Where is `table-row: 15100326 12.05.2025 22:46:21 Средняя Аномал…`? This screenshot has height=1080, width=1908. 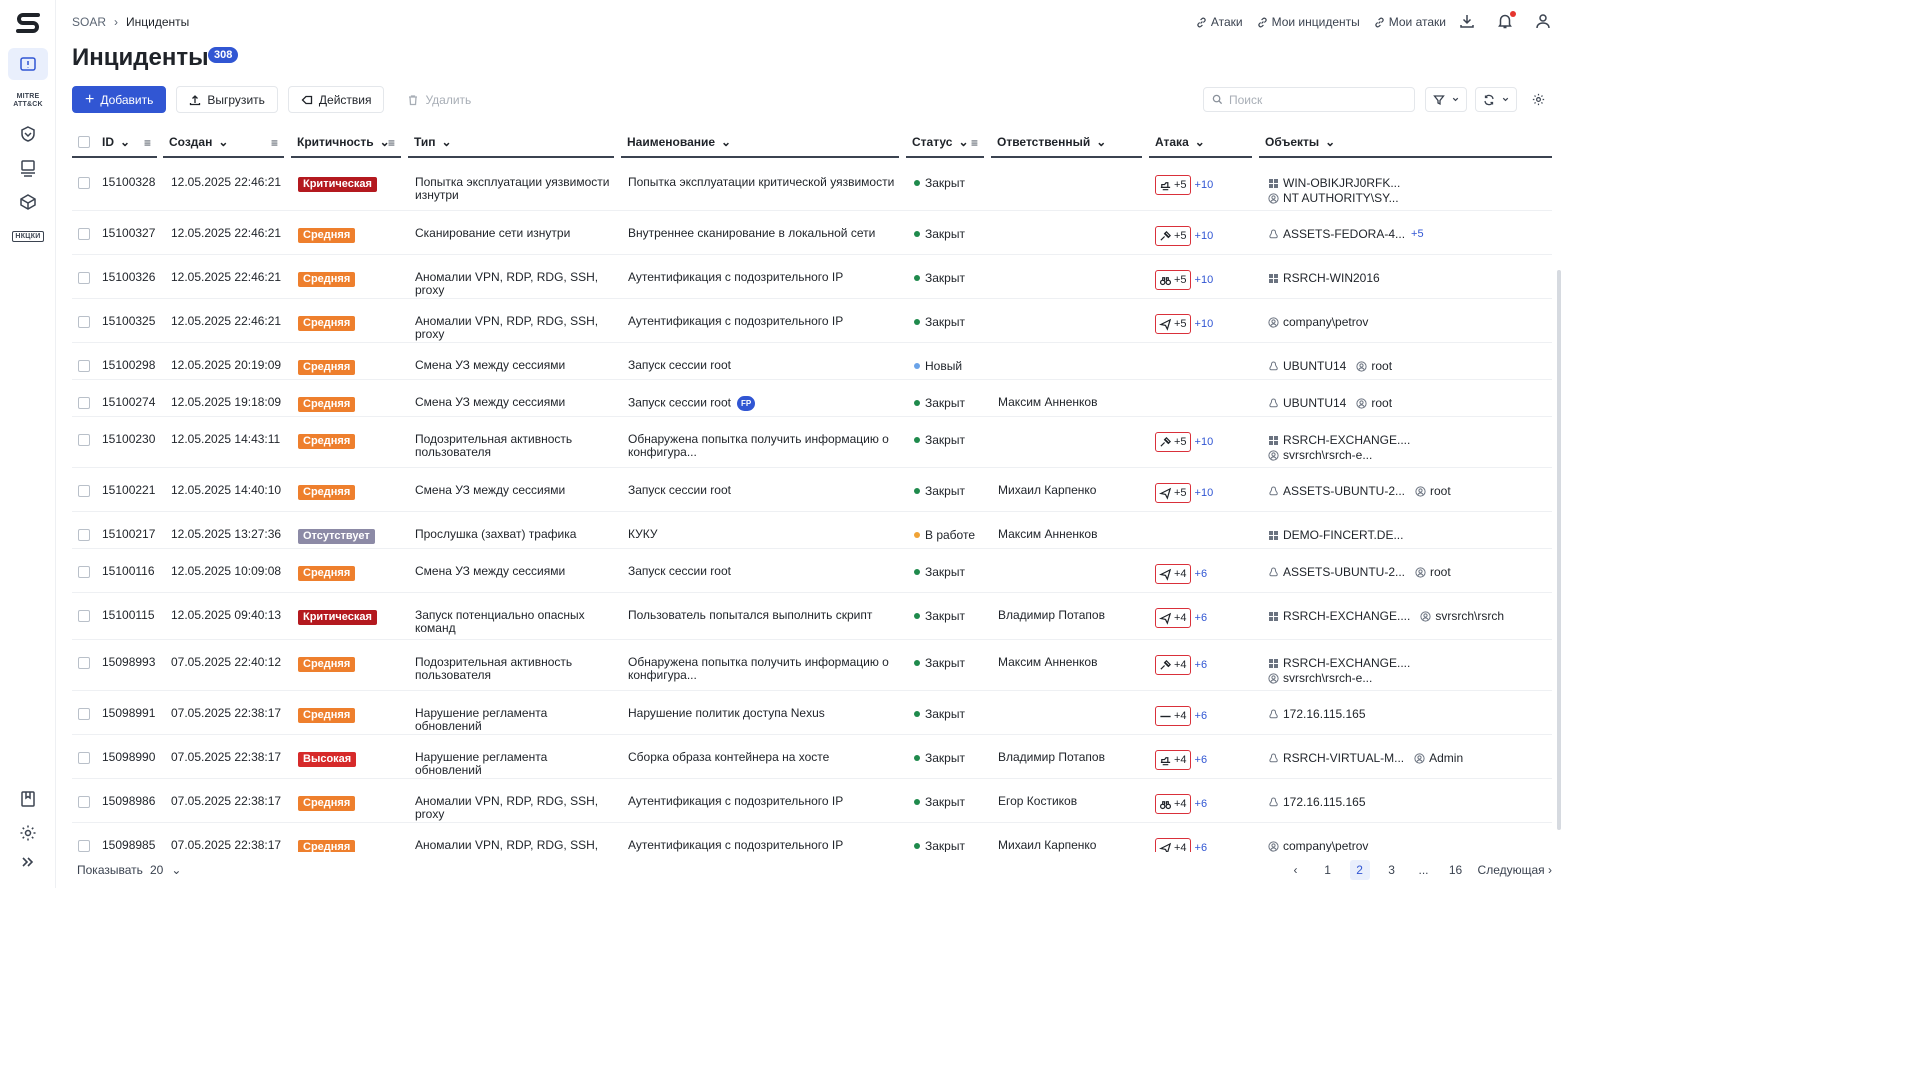 table-row: 15100326 12.05.2025 22:46:21 Средняя Аномал… is located at coordinates (812, 277).